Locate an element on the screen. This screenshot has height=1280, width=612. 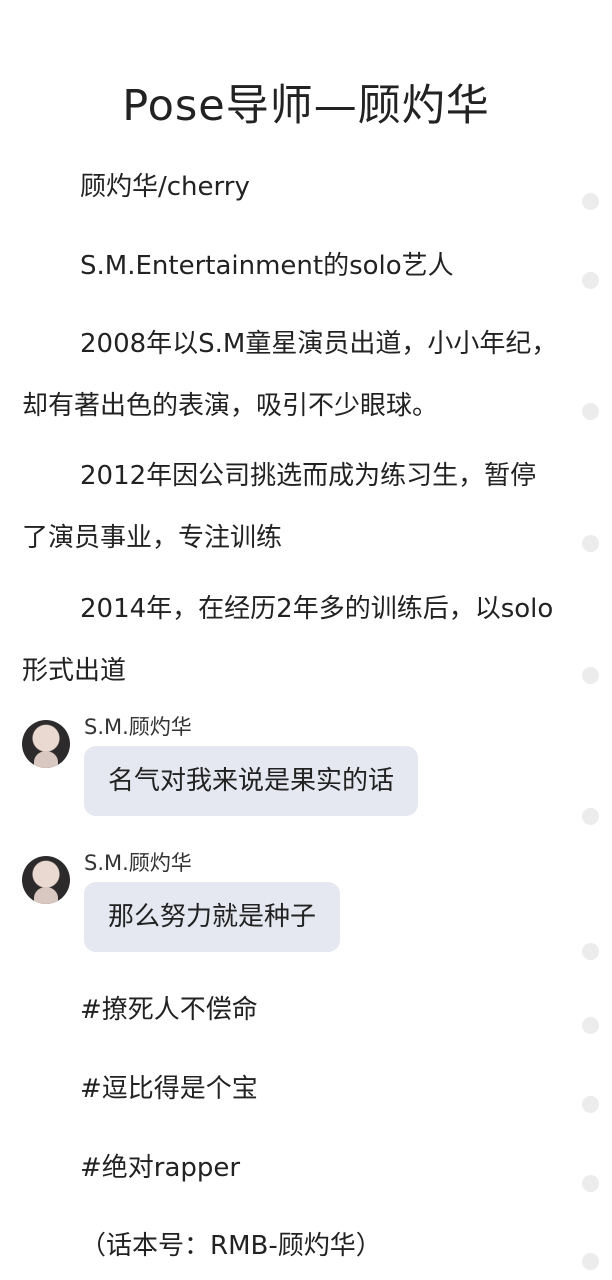
hashtag: #撩死人不偿命 is located at coordinates (292, 1010).